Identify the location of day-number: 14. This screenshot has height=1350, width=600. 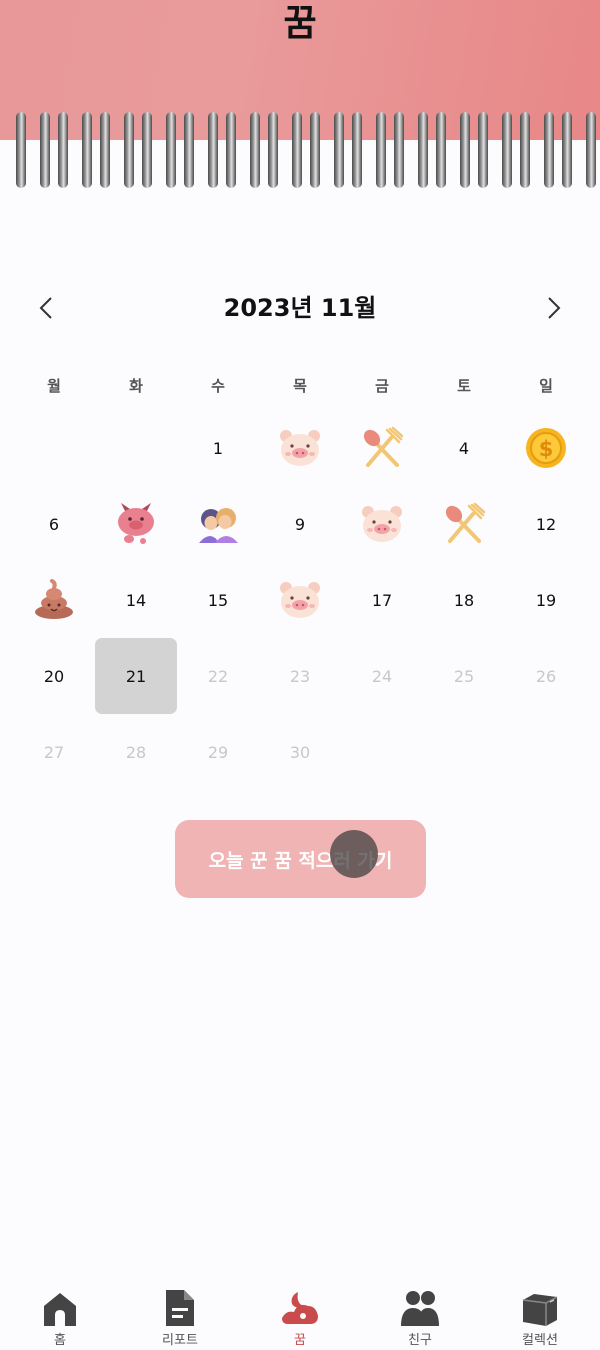
(136, 600).